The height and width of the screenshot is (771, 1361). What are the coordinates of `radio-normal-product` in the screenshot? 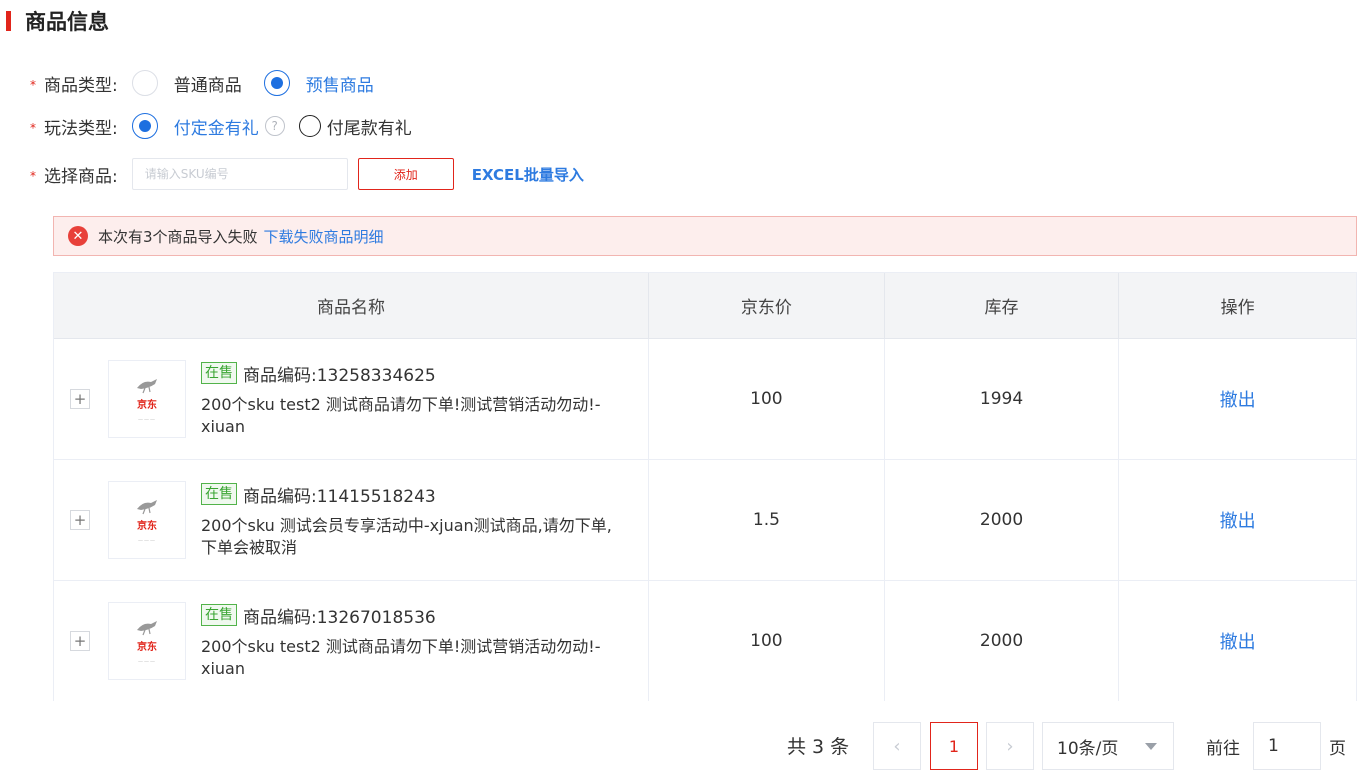 It's located at (144, 83).